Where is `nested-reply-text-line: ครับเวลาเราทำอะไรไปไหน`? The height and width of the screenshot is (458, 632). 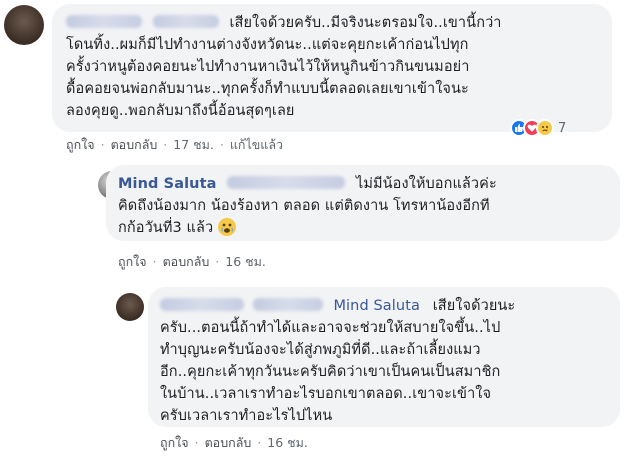
nested-reply-text-line: ครับเวลาเราทำอะไรไปไหน is located at coordinates (246, 416).